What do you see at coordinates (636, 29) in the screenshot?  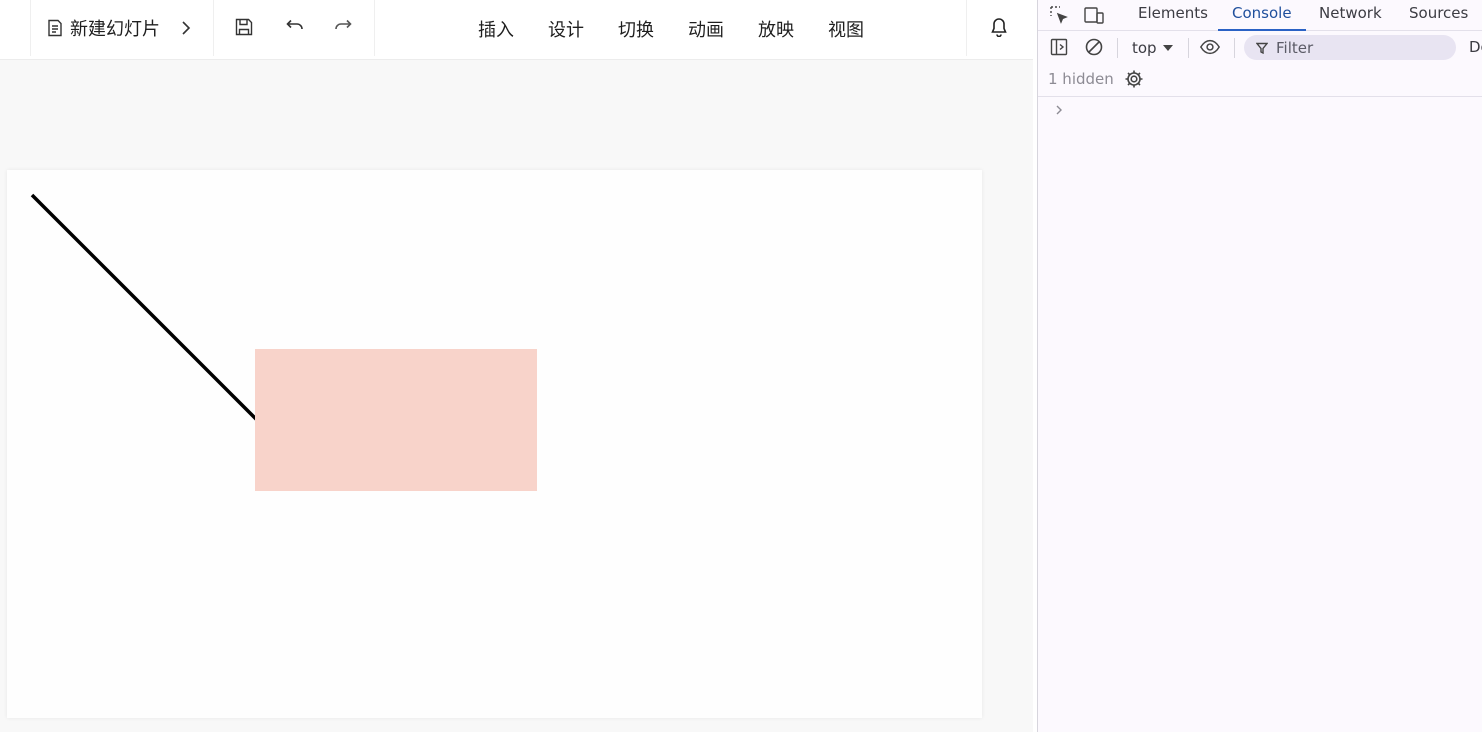 I see `menu-transitions: 切换` at bounding box center [636, 29].